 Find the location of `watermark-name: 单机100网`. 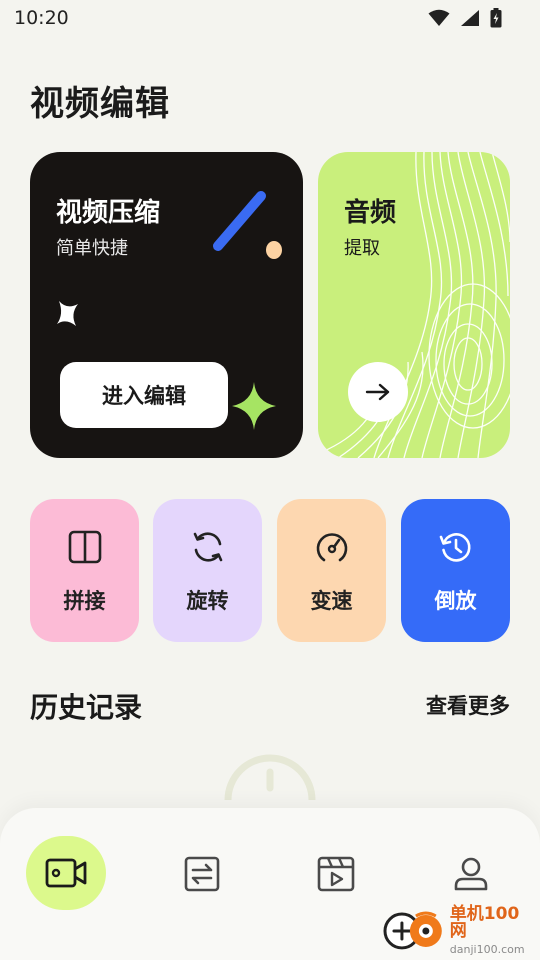

watermark-name: 单机100网 is located at coordinates (484, 922).